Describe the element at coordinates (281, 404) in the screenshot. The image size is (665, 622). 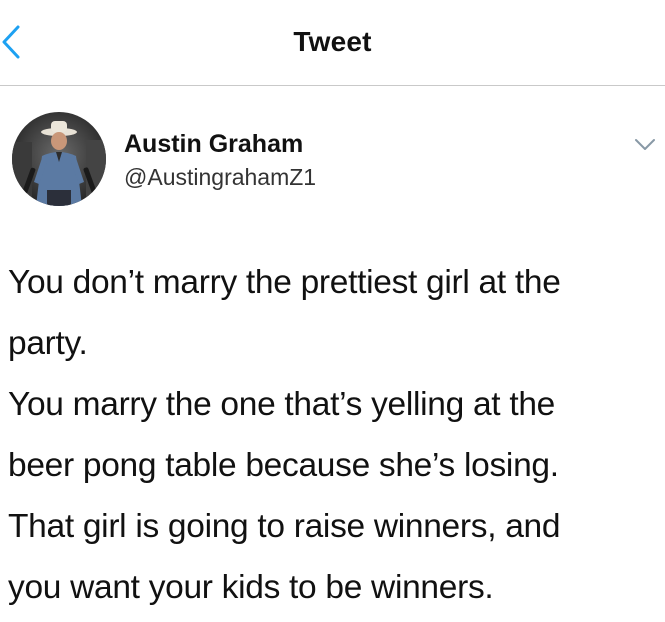
I see `tweet-text-line: You marry the one that’s yelling at the` at that location.